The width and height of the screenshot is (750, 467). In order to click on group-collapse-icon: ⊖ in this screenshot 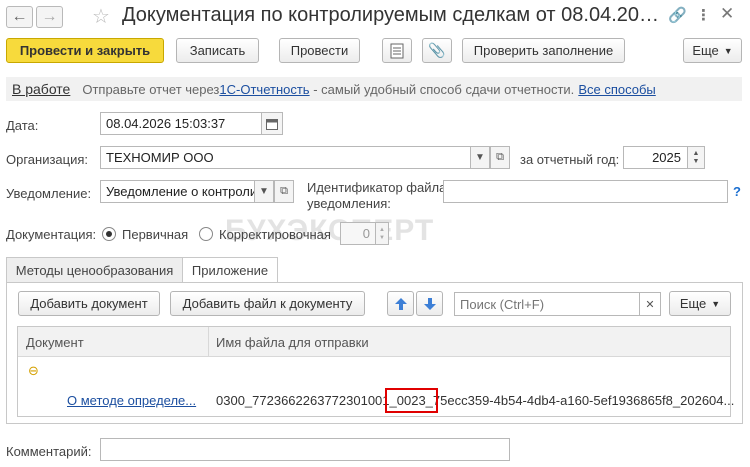, I will do `click(33, 371)`.